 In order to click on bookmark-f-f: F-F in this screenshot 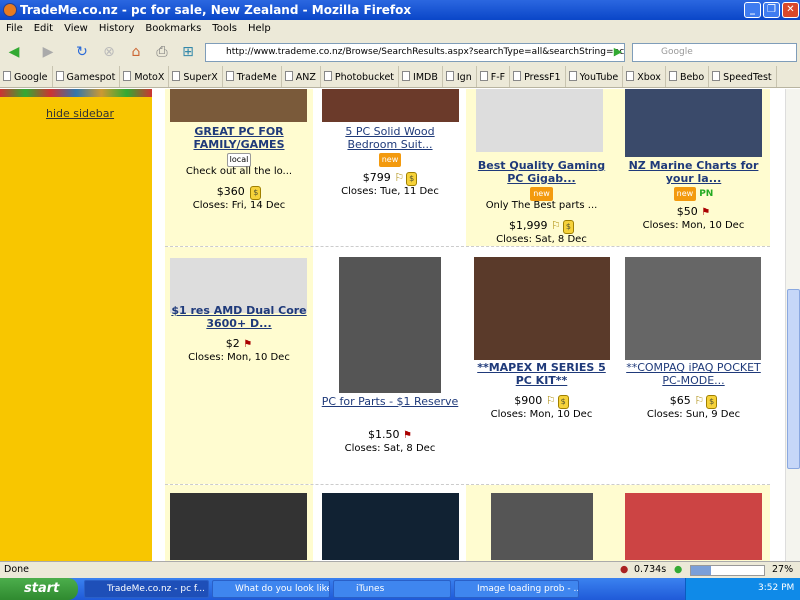, I will do `click(494, 76)`.